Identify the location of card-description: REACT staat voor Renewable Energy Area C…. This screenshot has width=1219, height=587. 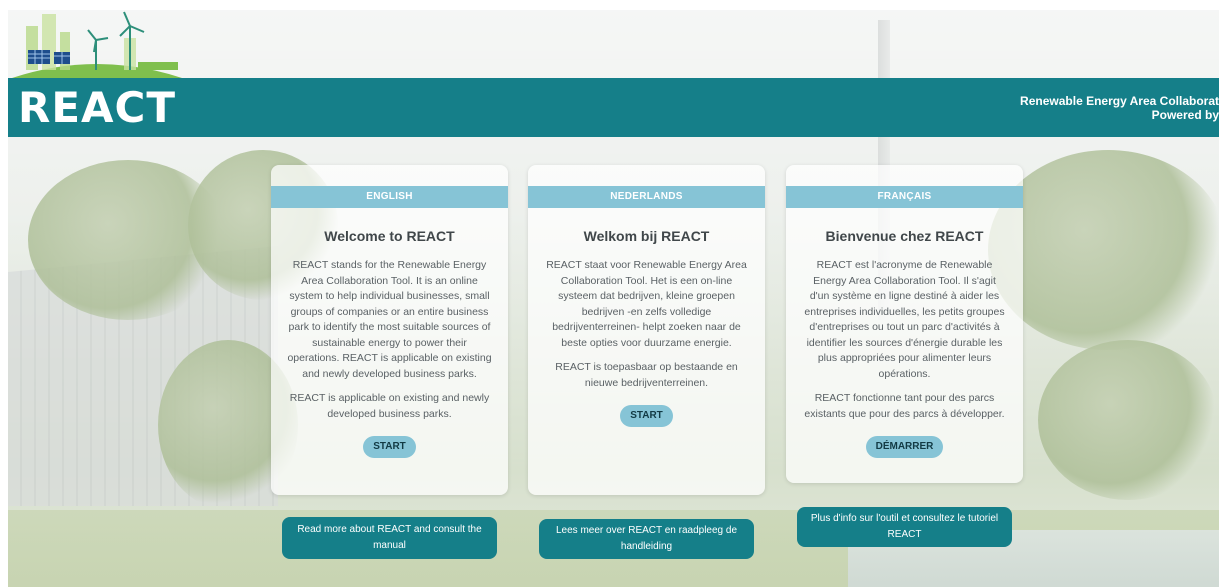
(646, 304).